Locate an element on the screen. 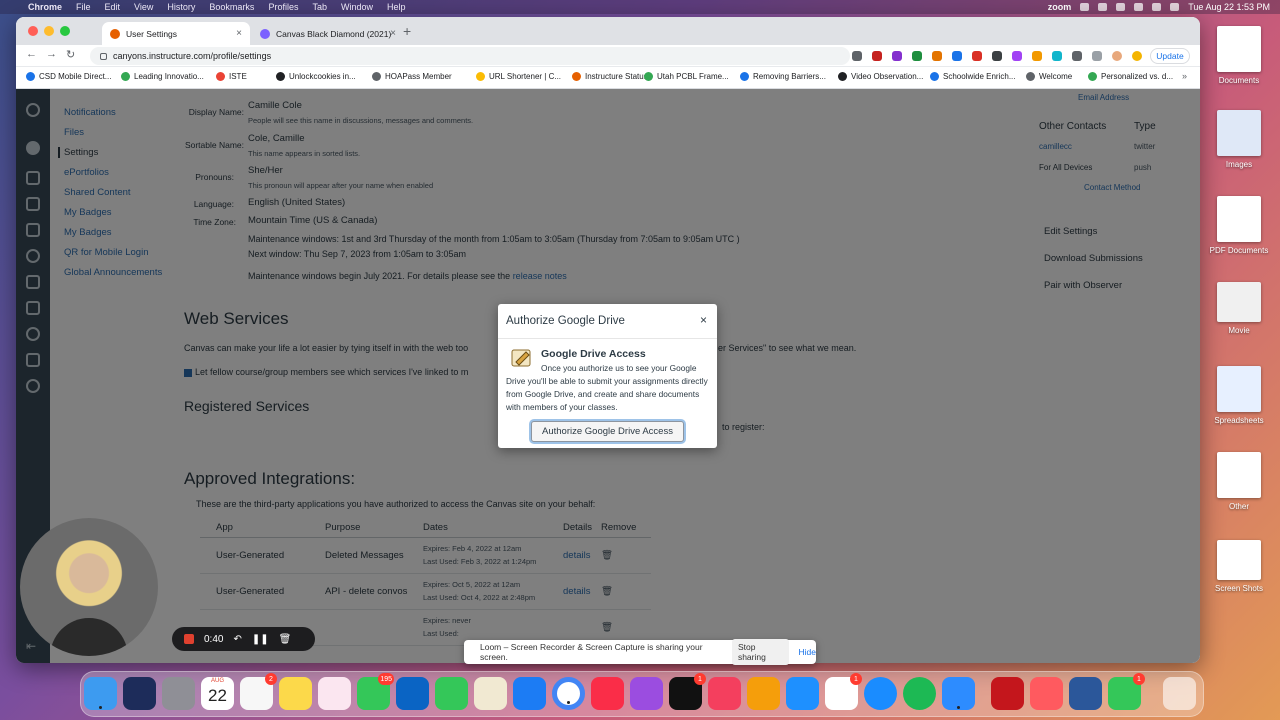  forward-icon: → is located at coordinates (51, 54).